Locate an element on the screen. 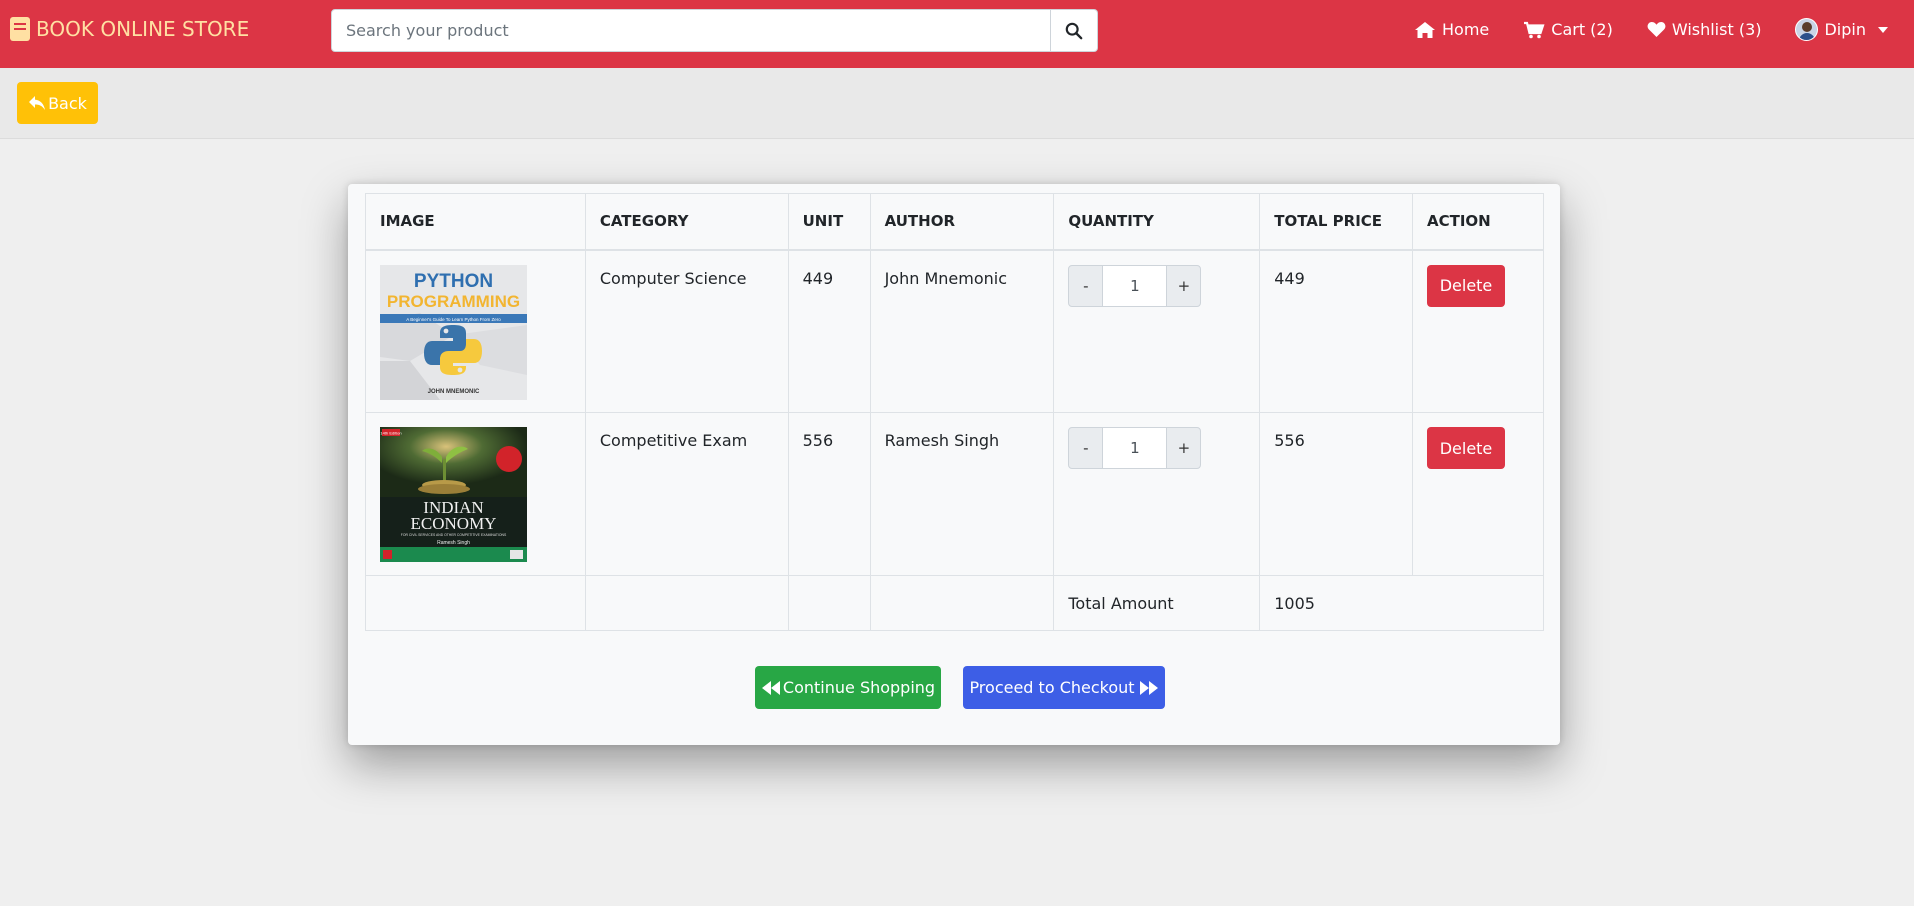 The width and height of the screenshot is (1914, 906). cell-category: Computer Science is located at coordinates (686, 331).